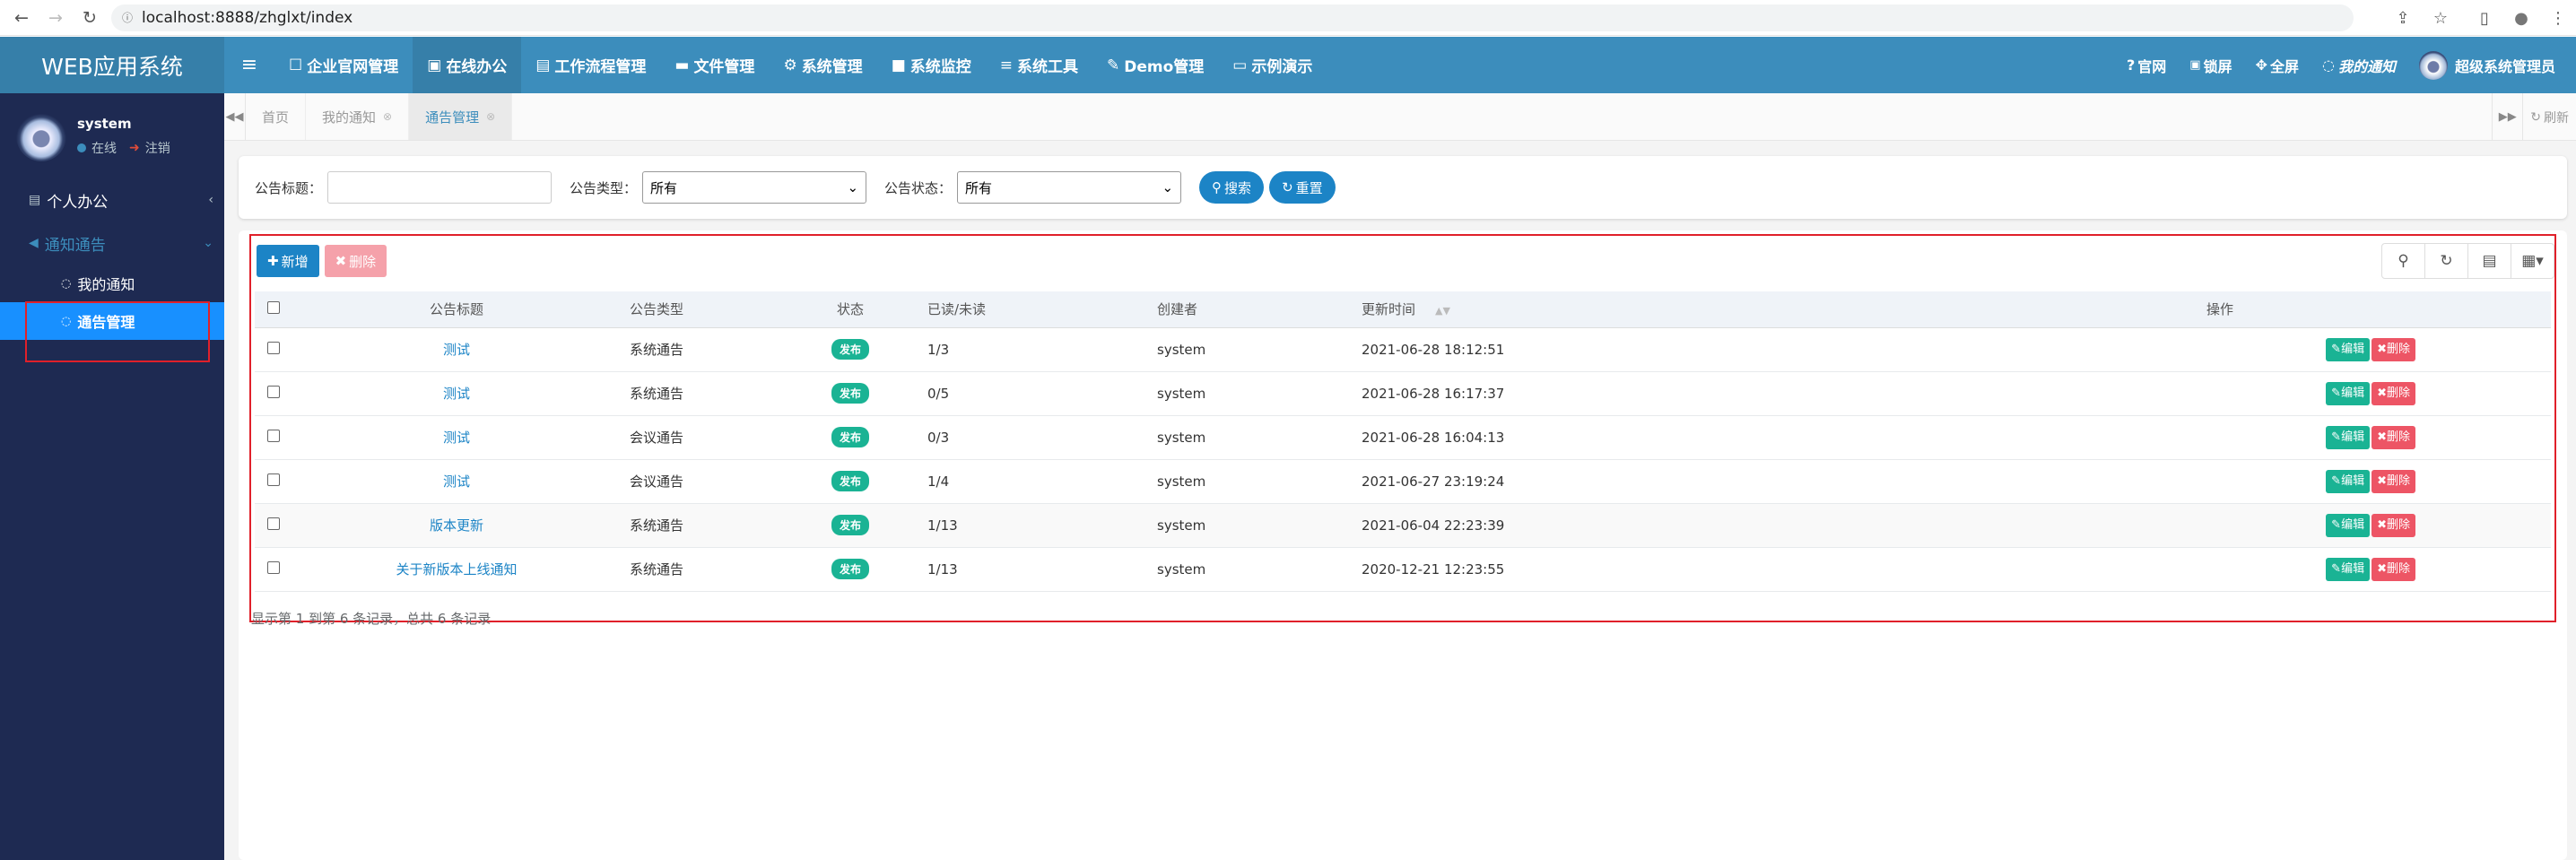  I want to click on topnav-item-examples: ▭ 示例演示, so click(1272, 65).